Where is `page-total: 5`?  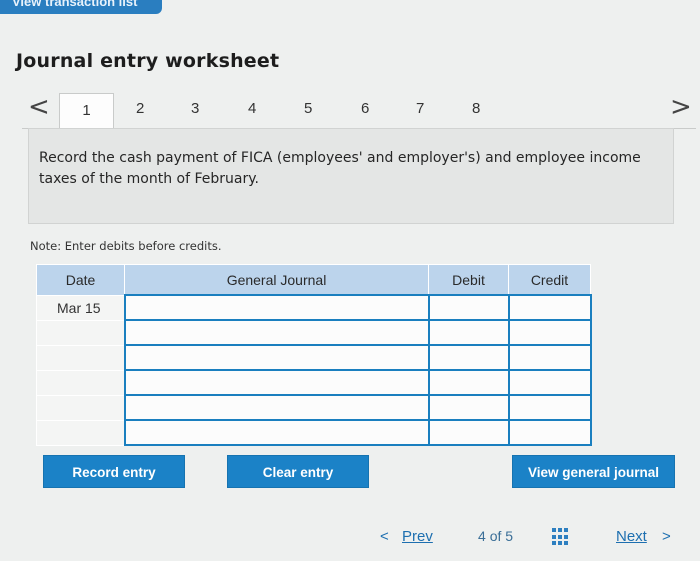 page-total: 5 is located at coordinates (509, 536).